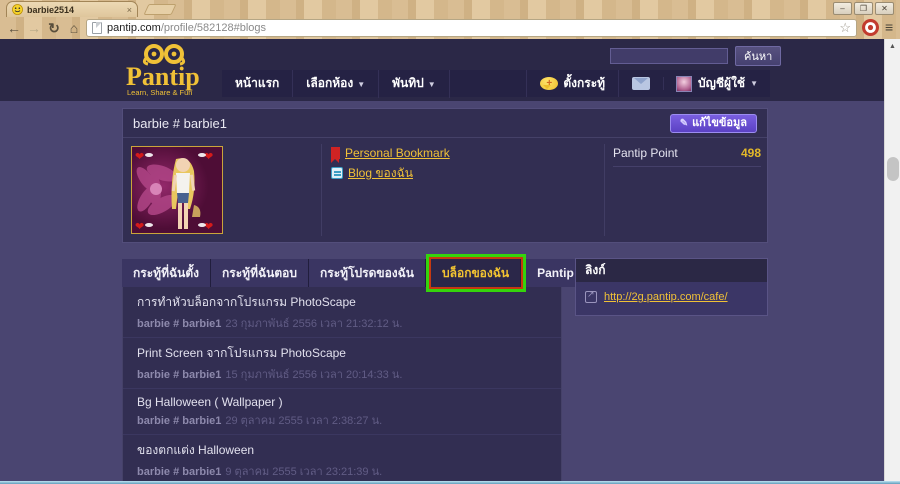 Image resolution: width=900 pixels, height=484 pixels. What do you see at coordinates (34, 28) in the screenshot?
I see `forward-icon: →` at bounding box center [34, 28].